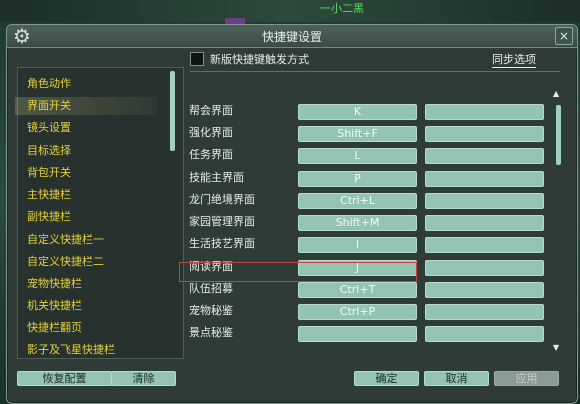 The width and height of the screenshot is (580, 404). Describe the element at coordinates (357, 134) in the screenshot. I see `primary-key-slot: Shift+F` at that location.